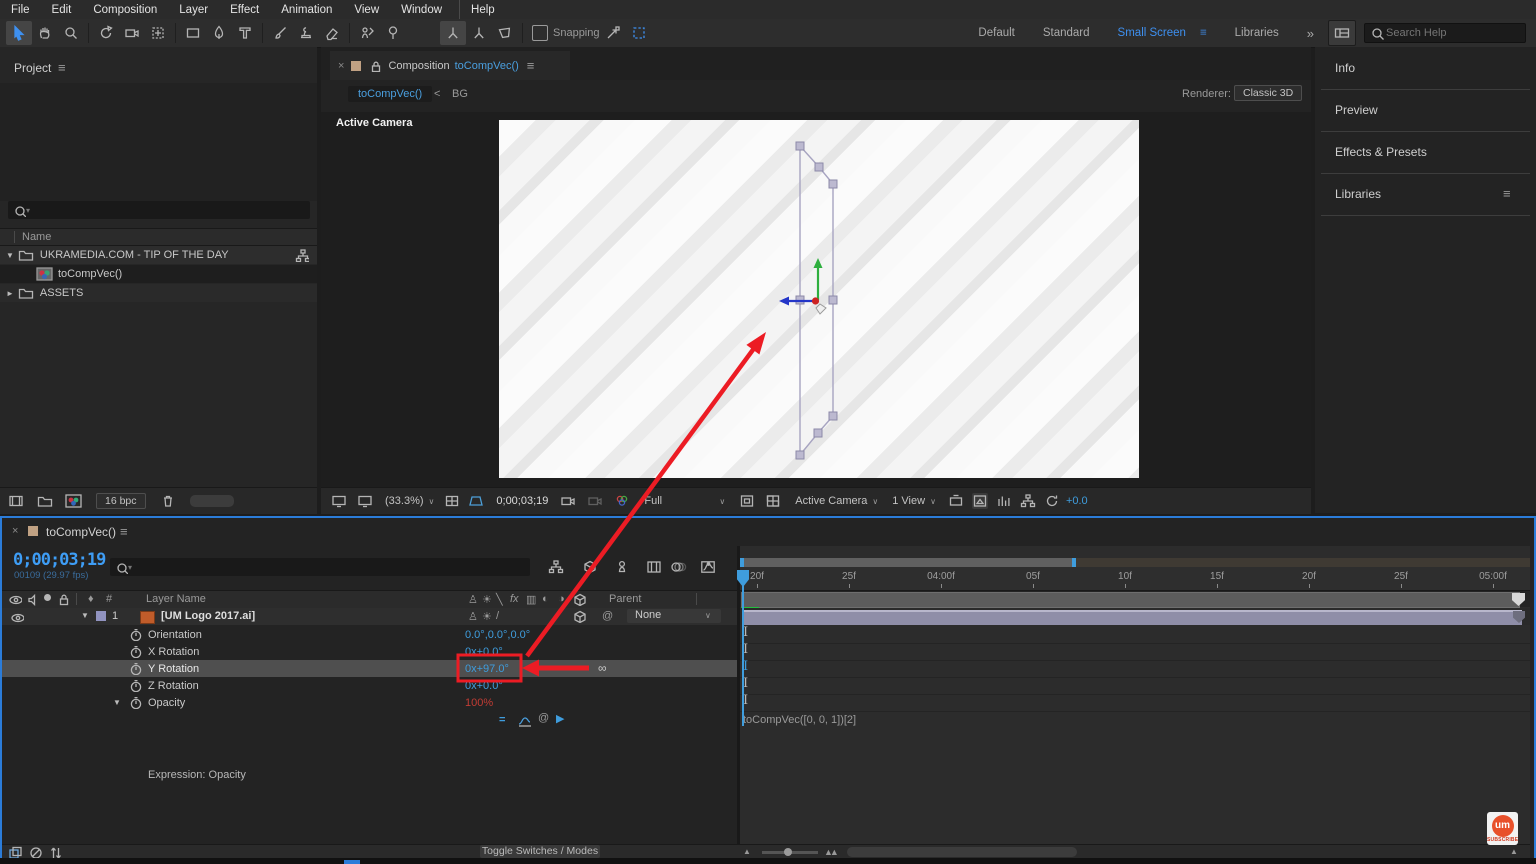 Image resolution: width=1536 pixels, height=864 pixels. I want to click on roto-brush-tool, so click(367, 33).